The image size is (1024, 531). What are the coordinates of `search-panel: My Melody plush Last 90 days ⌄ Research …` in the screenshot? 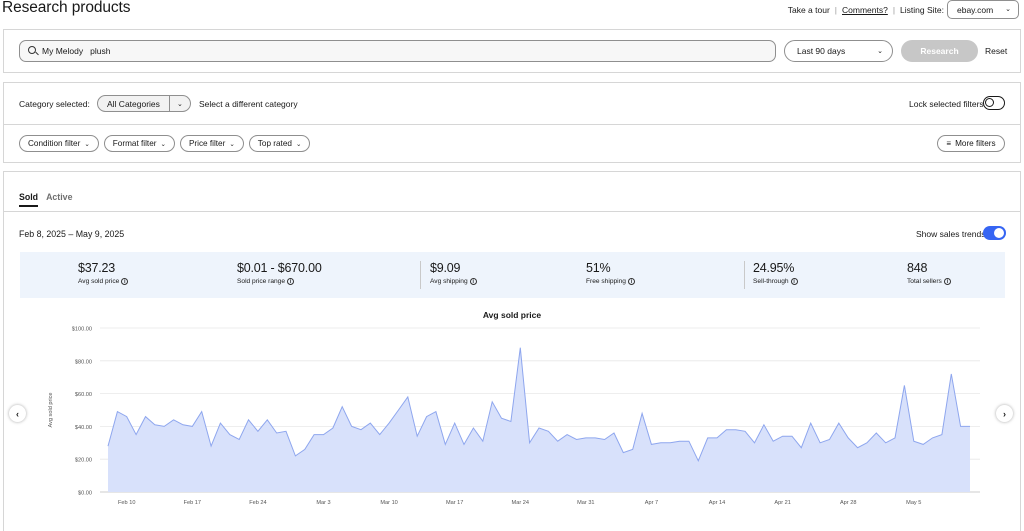 It's located at (512, 51).